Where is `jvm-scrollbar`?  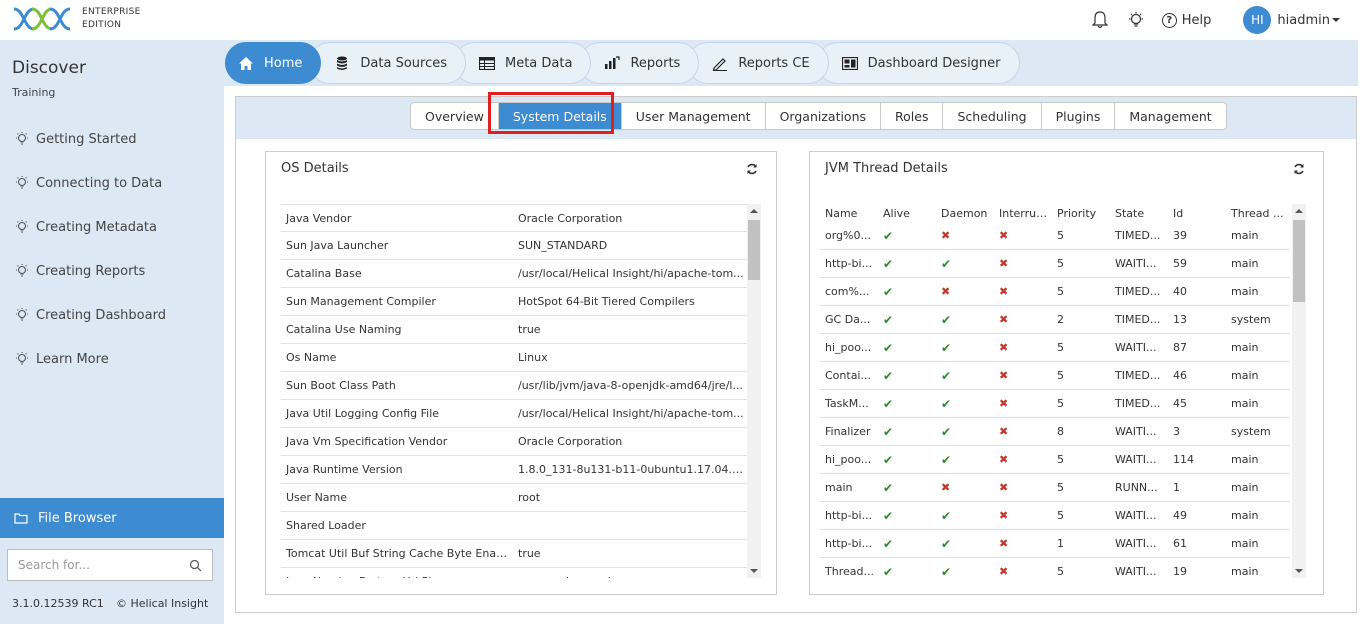
jvm-scrollbar is located at coordinates (1299, 391).